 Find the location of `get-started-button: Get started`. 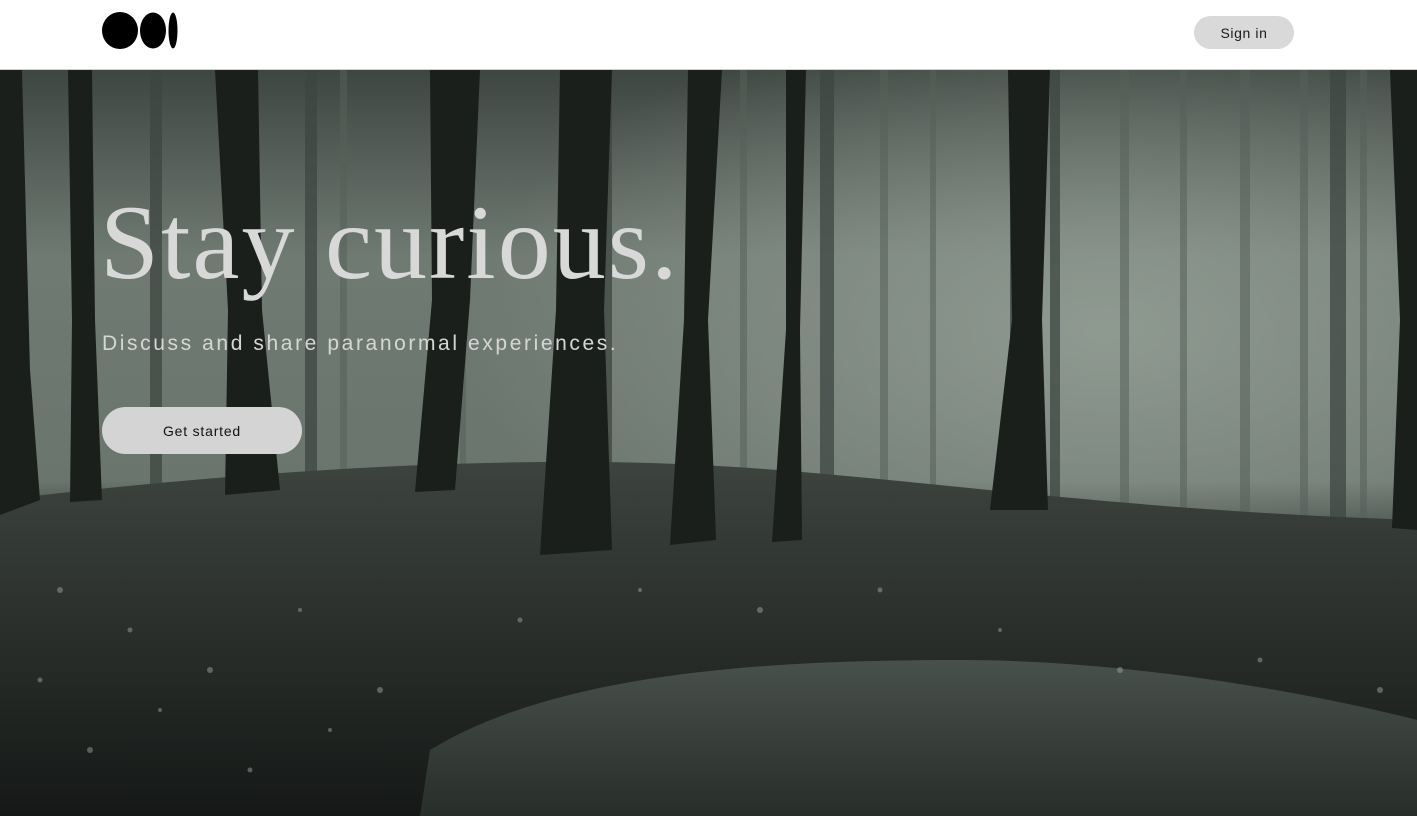

get-started-button: Get started is located at coordinates (202, 430).